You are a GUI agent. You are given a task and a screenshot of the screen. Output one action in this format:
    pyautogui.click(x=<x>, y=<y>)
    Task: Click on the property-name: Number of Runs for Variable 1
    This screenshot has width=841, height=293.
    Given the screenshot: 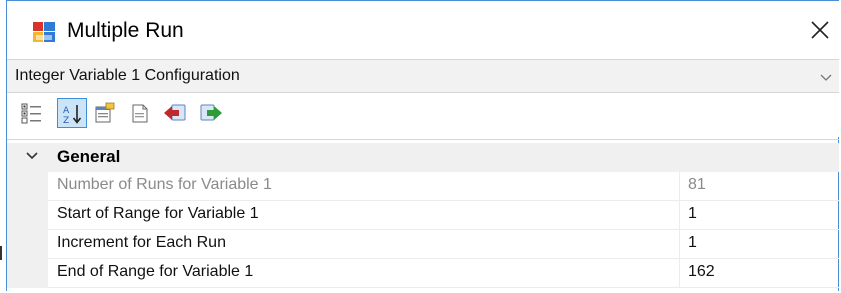 What is the action you would take?
    pyautogui.click(x=164, y=184)
    